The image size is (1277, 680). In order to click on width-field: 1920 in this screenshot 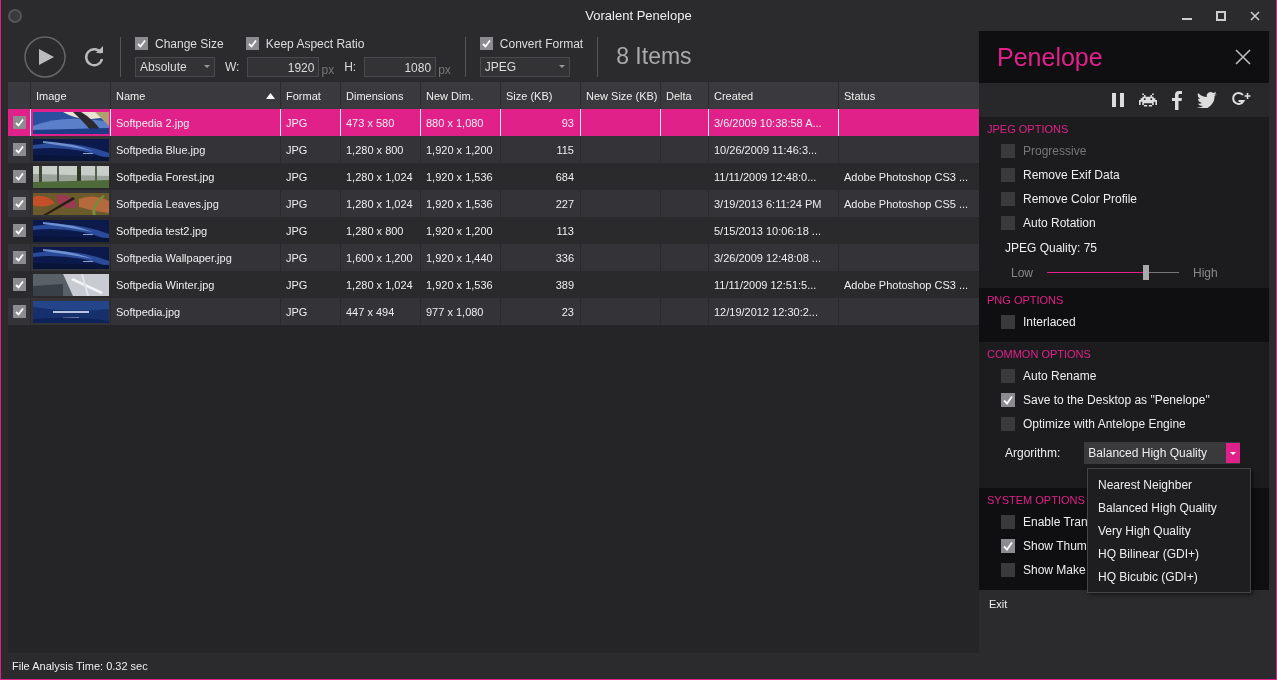, I will do `click(283, 66)`.